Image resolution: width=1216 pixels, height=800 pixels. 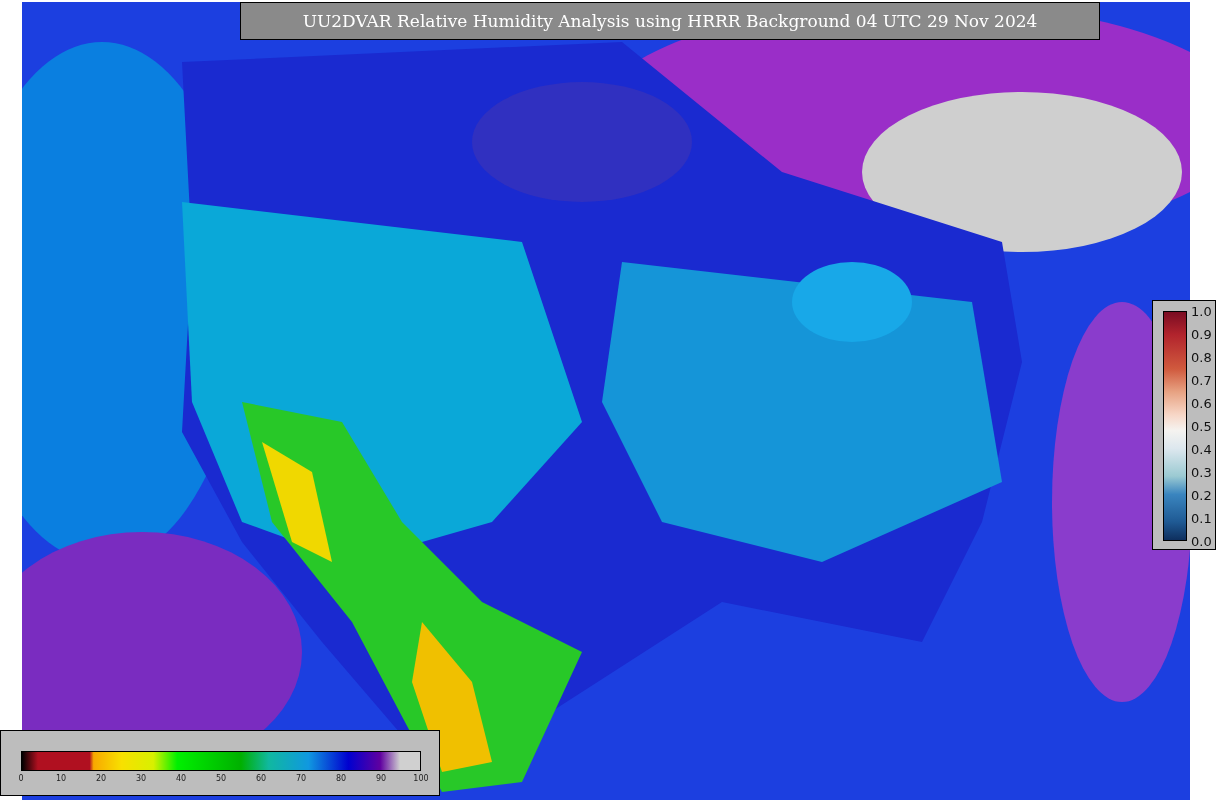 What do you see at coordinates (1201, 380) in the screenshot?
I see `tick-label: 0.7` at bounding box center [1201, 380].